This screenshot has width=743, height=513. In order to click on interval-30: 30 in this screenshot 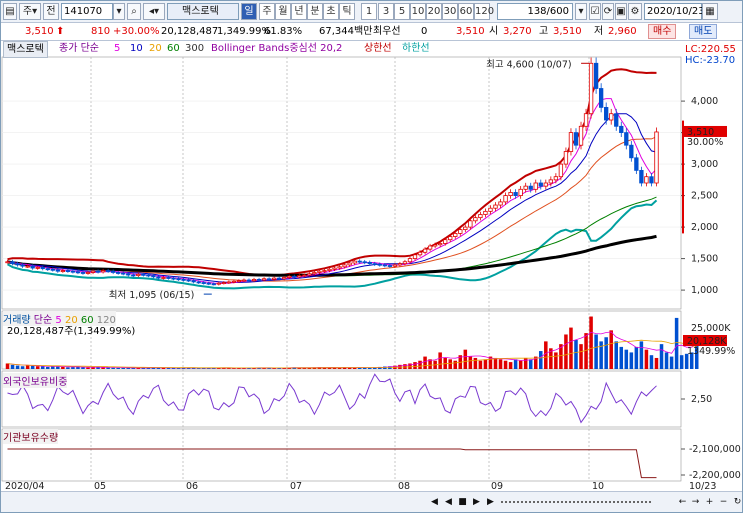, I will do `click(450, 11)`.